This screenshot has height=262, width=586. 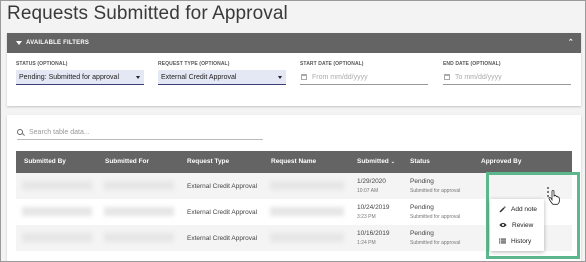 What do you see at coordinates (69, 77) in the screenshot?
I see `status-select-value: Pending: Submitted for approval` at bounding box center [69, 77].